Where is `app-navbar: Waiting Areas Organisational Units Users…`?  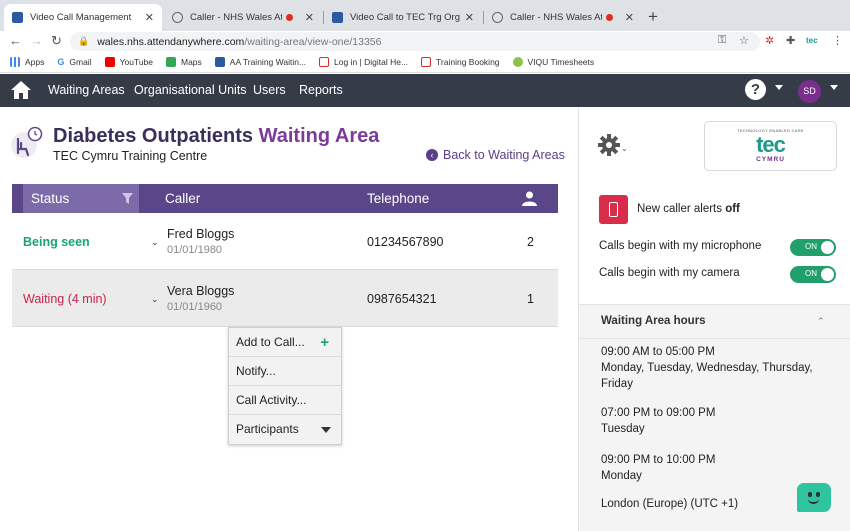
app-navbar: Waiting Areas Organisational Units Users… is located at coordinates (425, 90).